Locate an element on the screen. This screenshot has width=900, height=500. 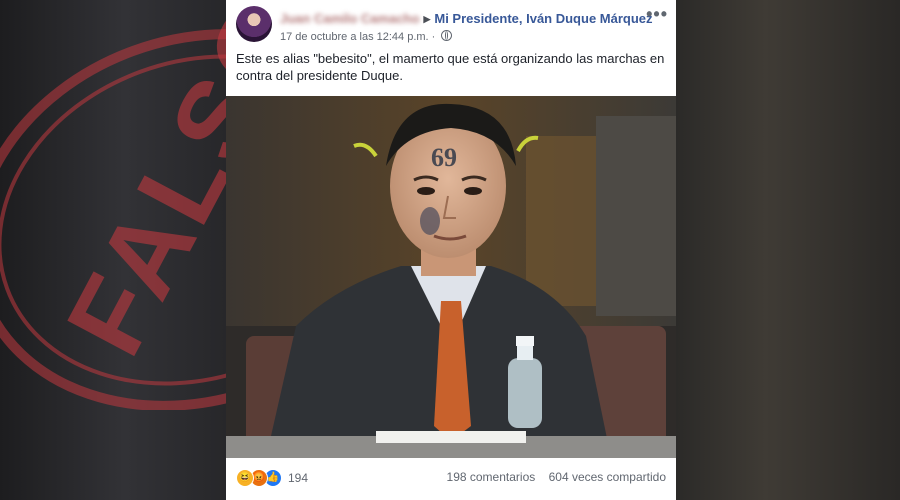
avatar is located at coordinates (254, 24).